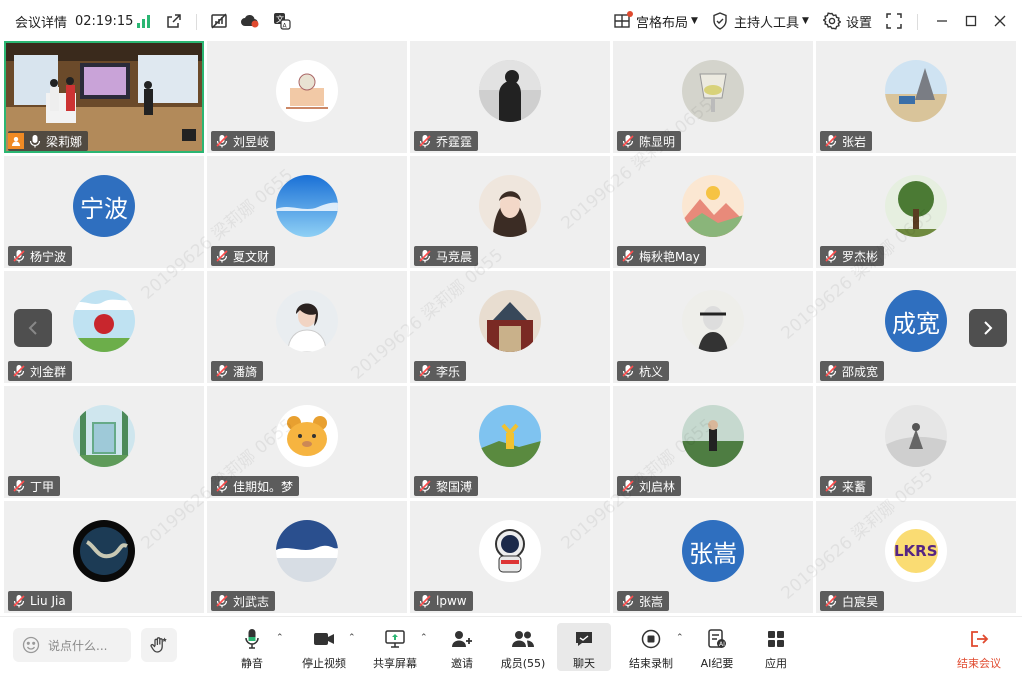 Image resolution: width=1022 pixels, height=677 pixels. I want to click on participant-tile: 丁甲, so click(104, 442).